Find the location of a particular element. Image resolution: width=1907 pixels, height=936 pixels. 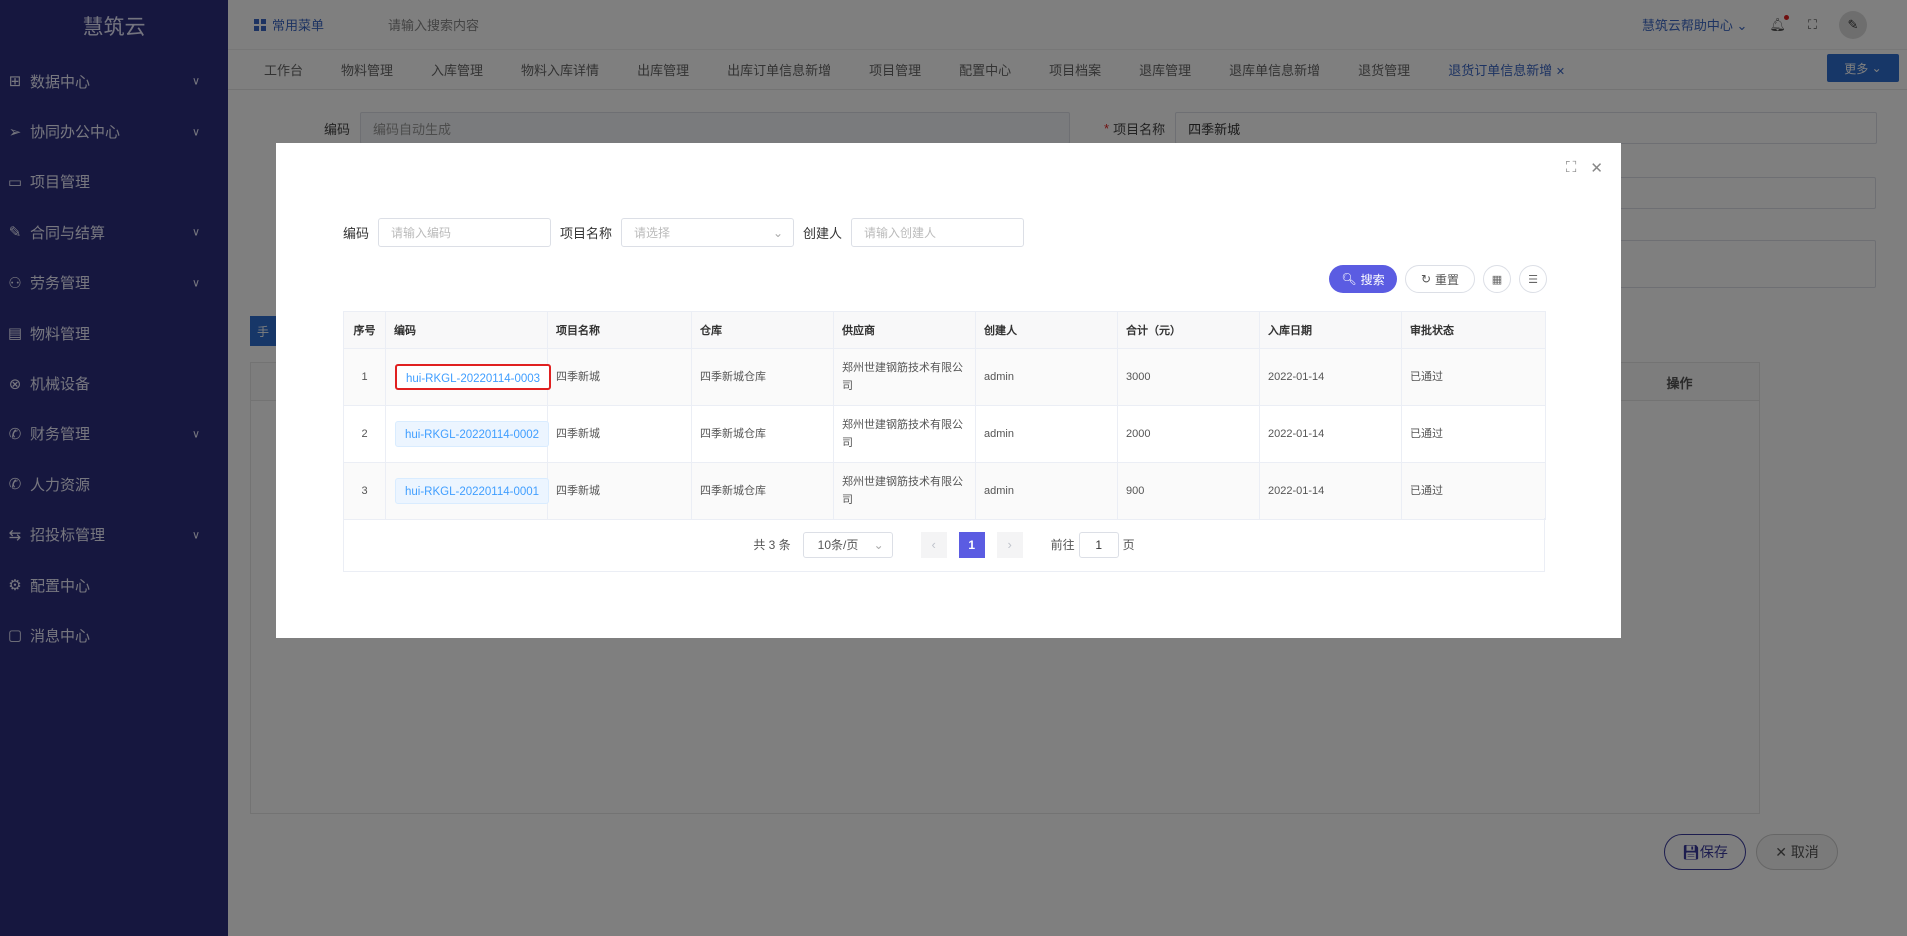

refresh-icon: ↻ is located at coordinates (1426, 279).